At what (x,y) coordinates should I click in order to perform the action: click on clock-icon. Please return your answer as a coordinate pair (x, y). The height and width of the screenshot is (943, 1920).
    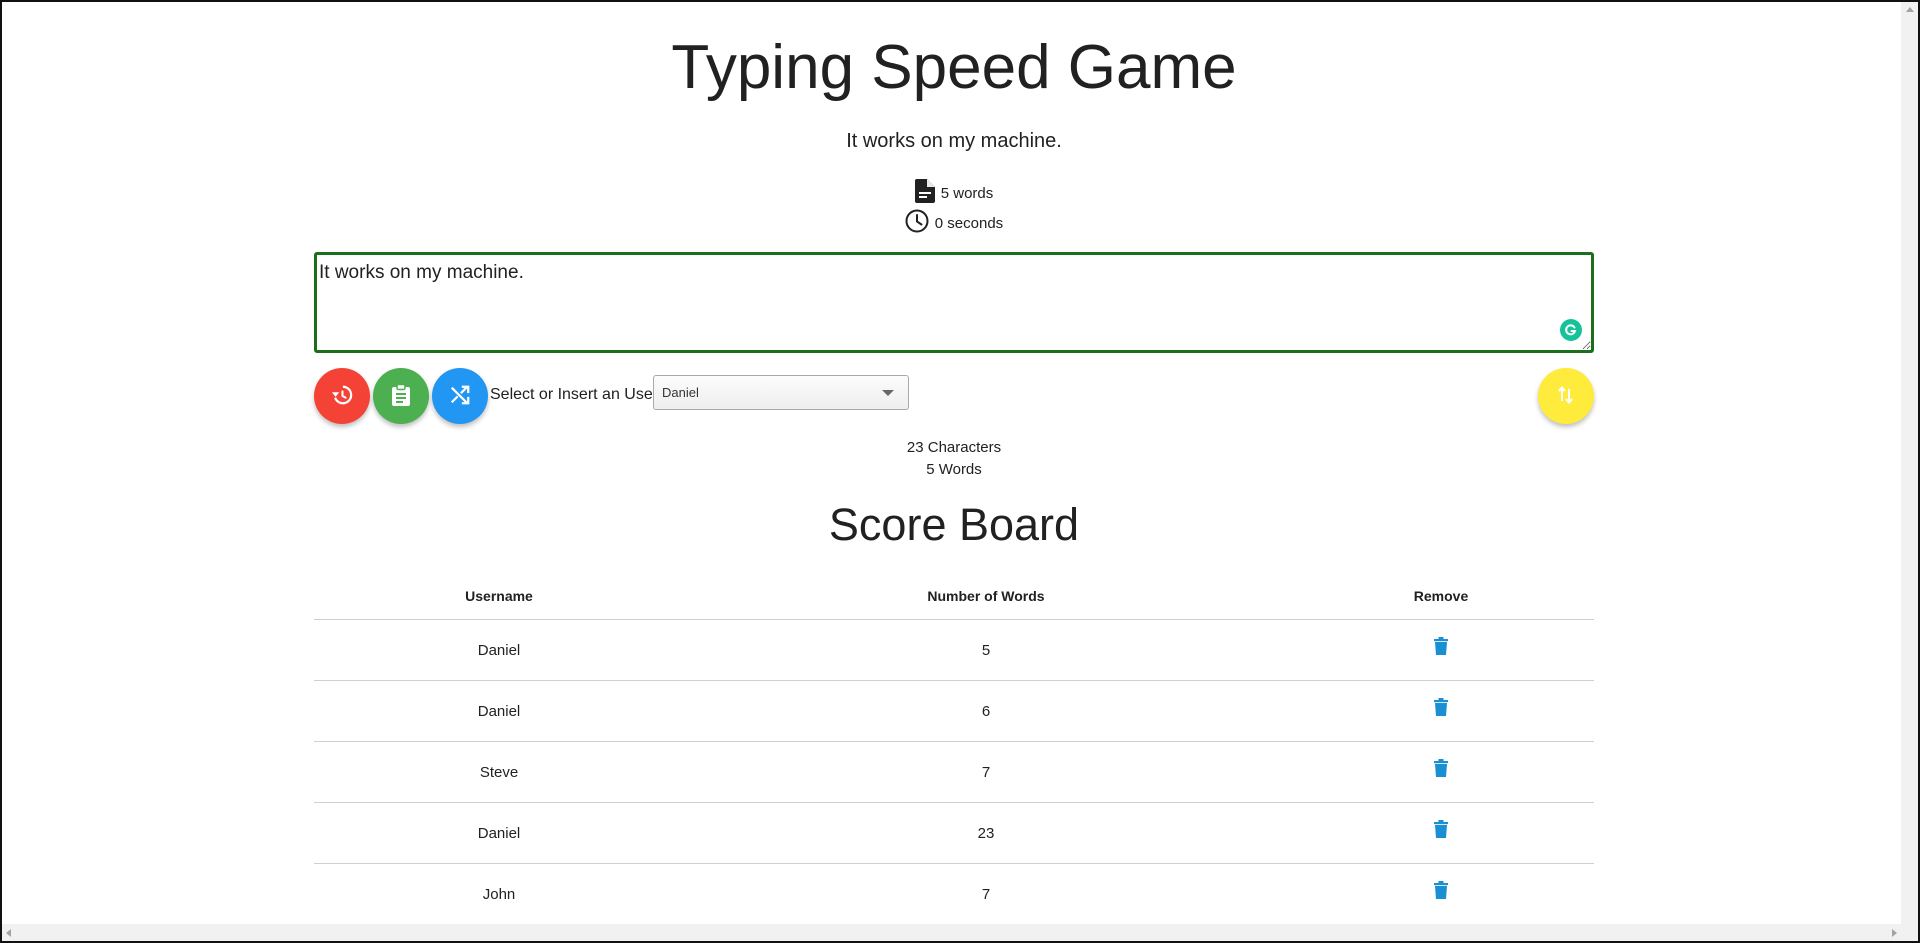
    Looking at the image, I should click on (920, 223).